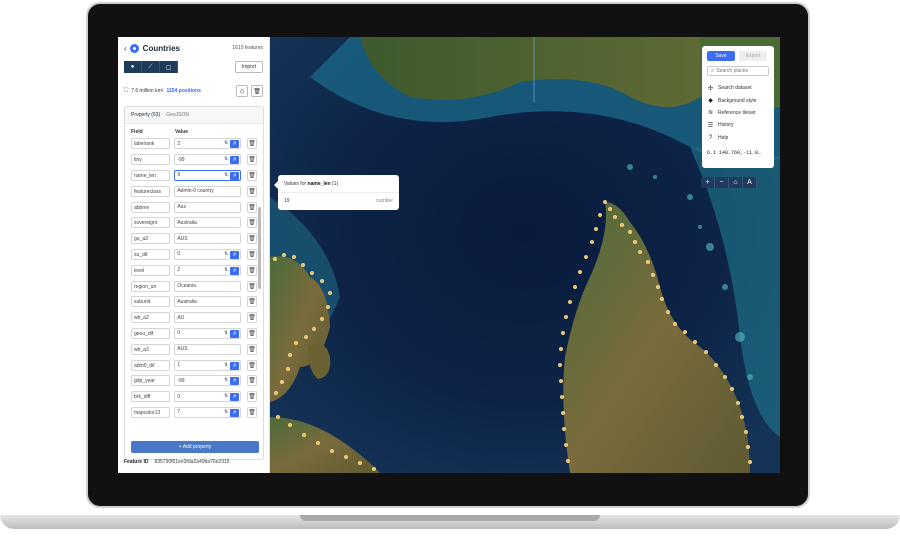 The image size is (900, 540). I want to click on menu-item-search-dataset: ✣ Search dataset, so click(738, 88).